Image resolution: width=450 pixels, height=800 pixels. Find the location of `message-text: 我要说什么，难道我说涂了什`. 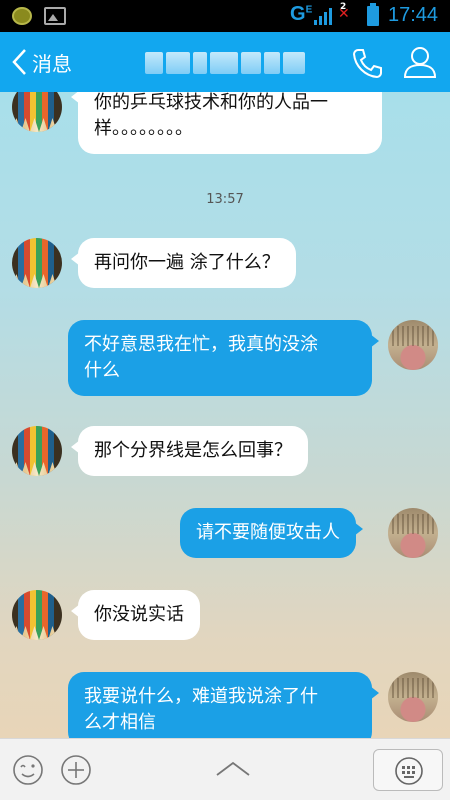

message-text: 我要说什么，难道我说涂了什 is located at coordinates (201, 696).